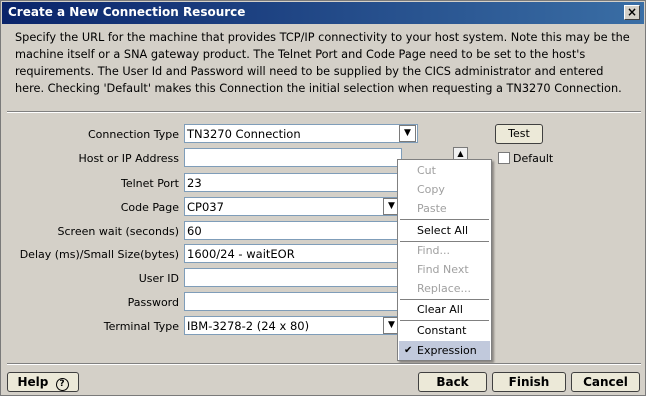  I want to click on menu-item-expression-label: Expression, so click(447, 350).